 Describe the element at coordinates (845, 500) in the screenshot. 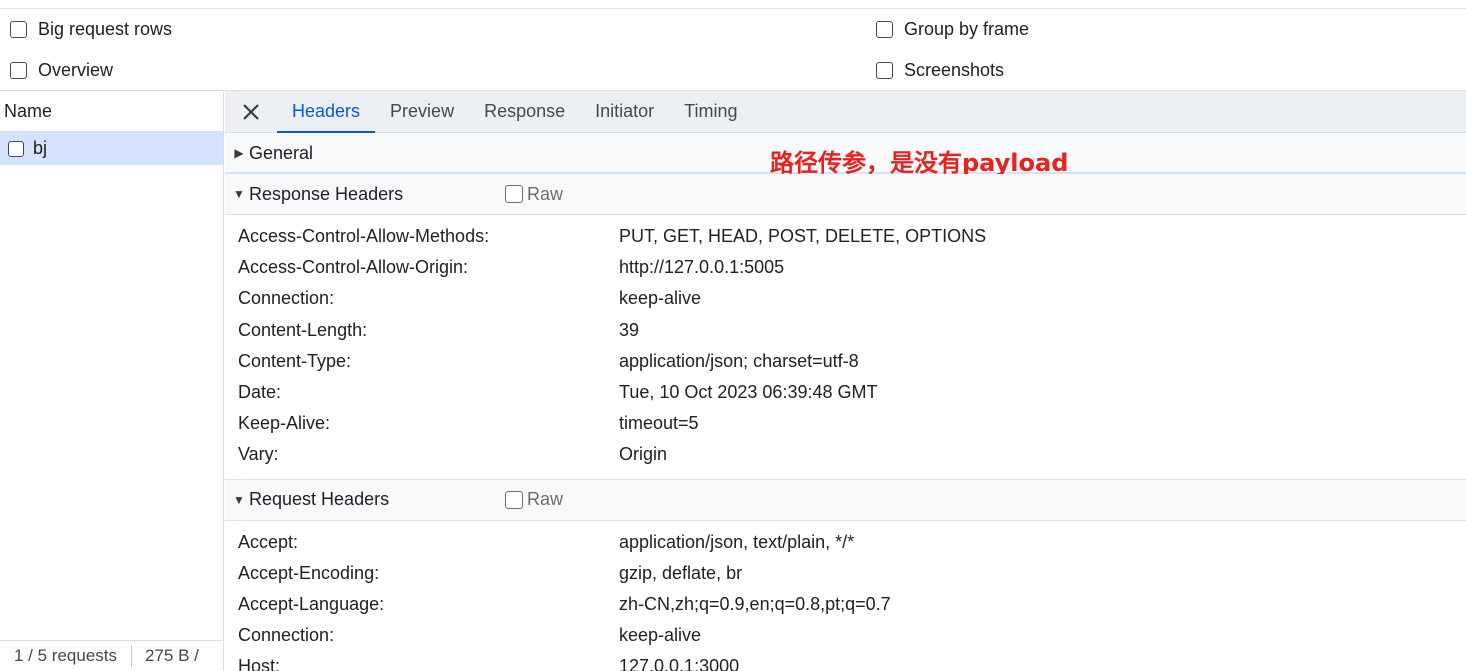

I see `request-headers-section-header: ▼ Request Headers Raw` at that location.